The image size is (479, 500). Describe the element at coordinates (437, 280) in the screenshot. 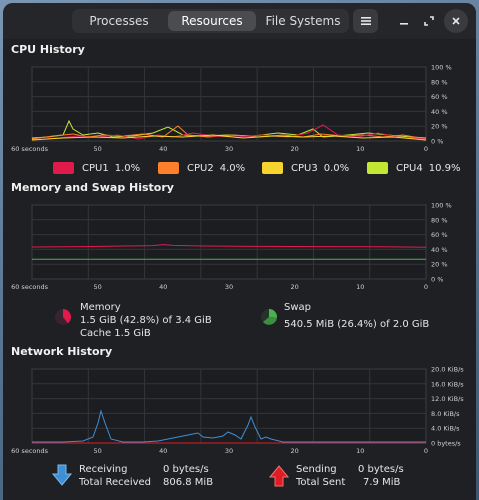

I see `memory-y-tick-label: 0 %` at that location.